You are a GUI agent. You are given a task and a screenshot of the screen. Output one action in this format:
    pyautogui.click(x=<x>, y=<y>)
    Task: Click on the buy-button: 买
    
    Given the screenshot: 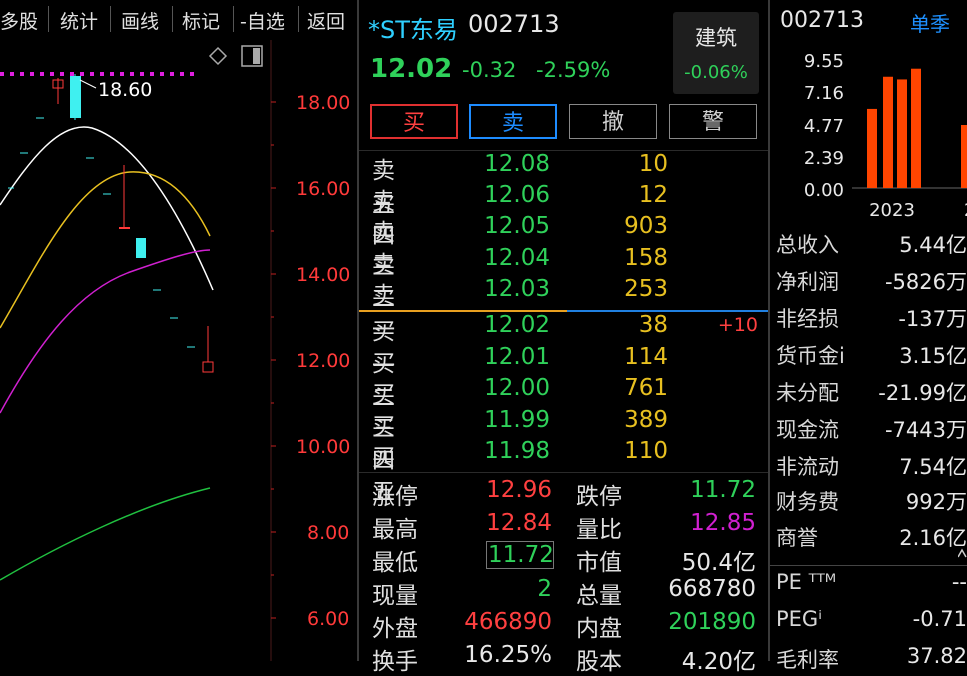 What is the action you would take?
    pyautogui.click(x=414, y=121)
    